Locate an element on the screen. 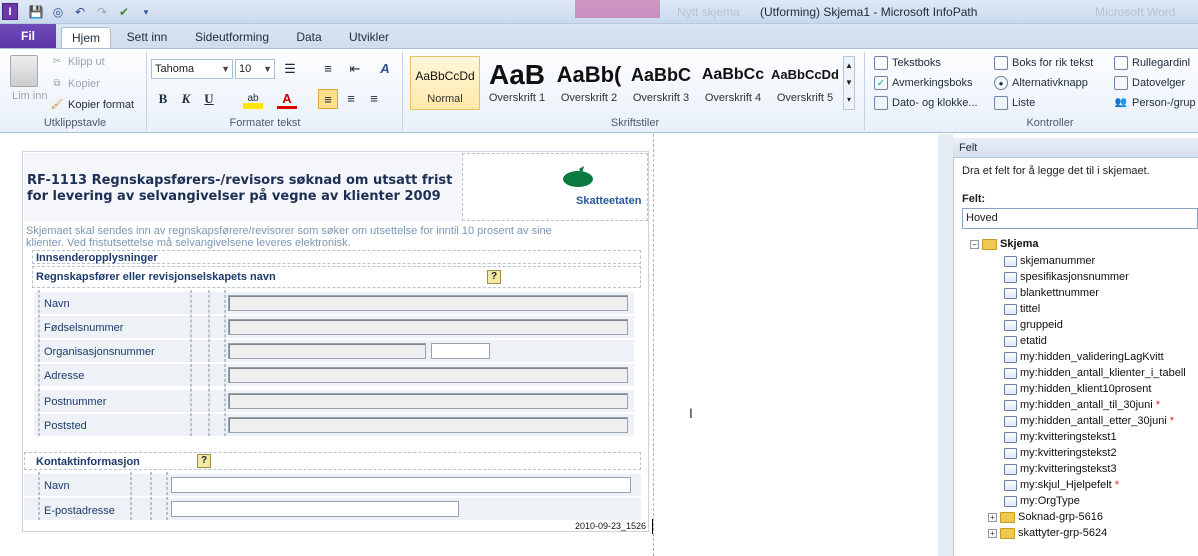  control-list: Liste is located at coordinates (1014, 103).